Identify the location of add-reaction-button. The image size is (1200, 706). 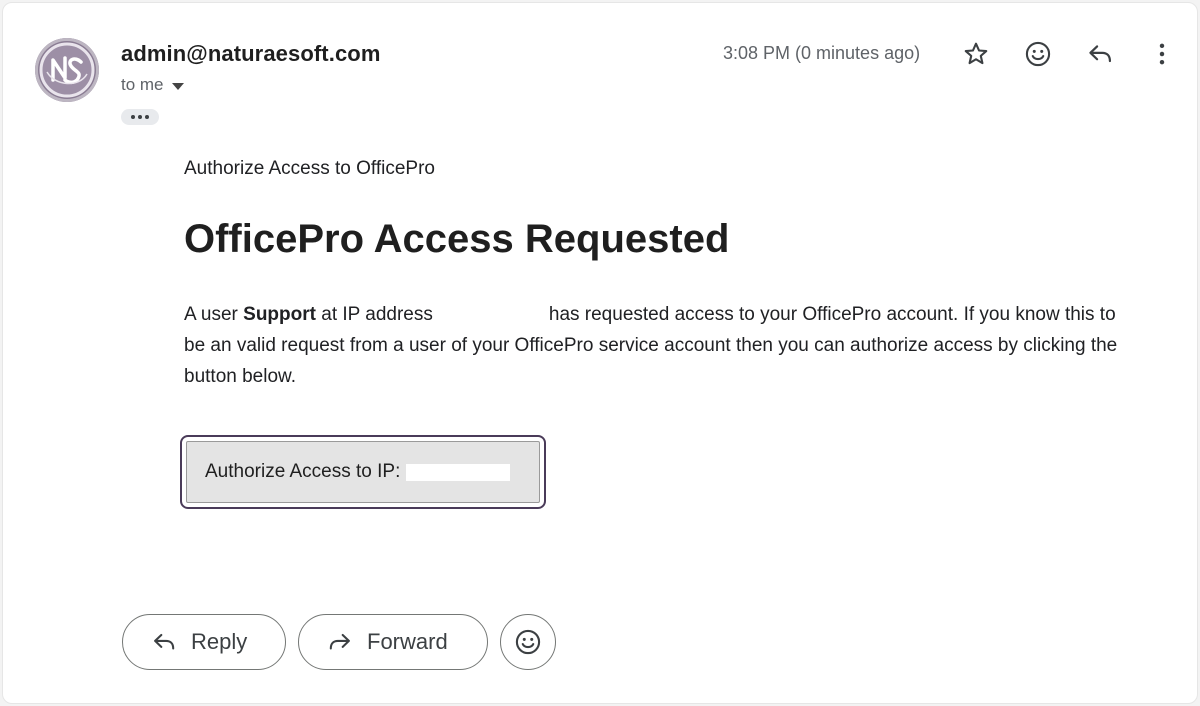
(1038, 54).